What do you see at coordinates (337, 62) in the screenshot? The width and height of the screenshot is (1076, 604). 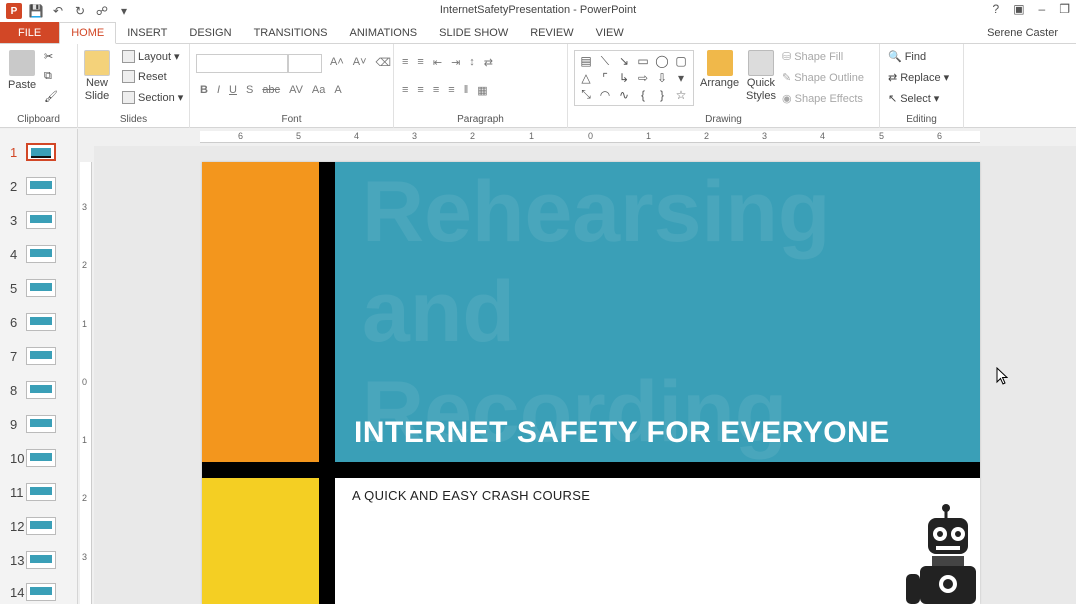 I see `increase-font-icon: A˄` at bounding box center [337, 62].